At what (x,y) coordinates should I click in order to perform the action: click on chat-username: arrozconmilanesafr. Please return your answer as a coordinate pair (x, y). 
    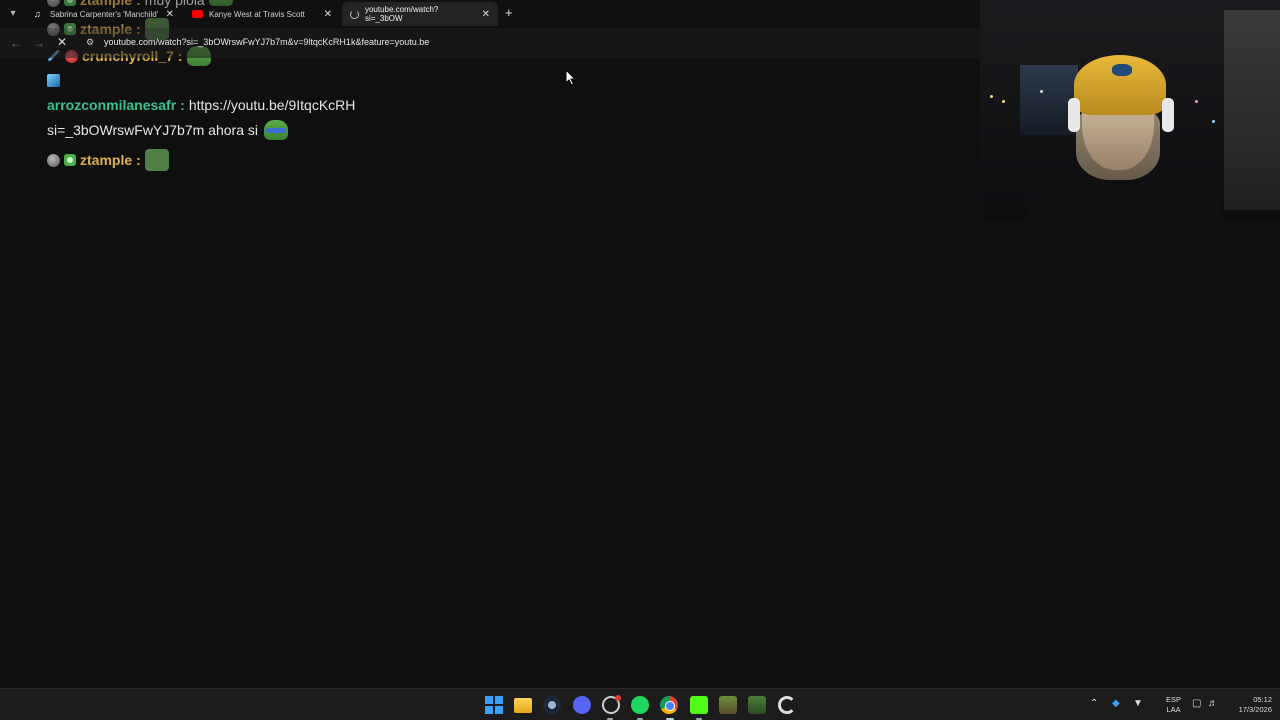
    Looking at the image, I should click on (112, 105).